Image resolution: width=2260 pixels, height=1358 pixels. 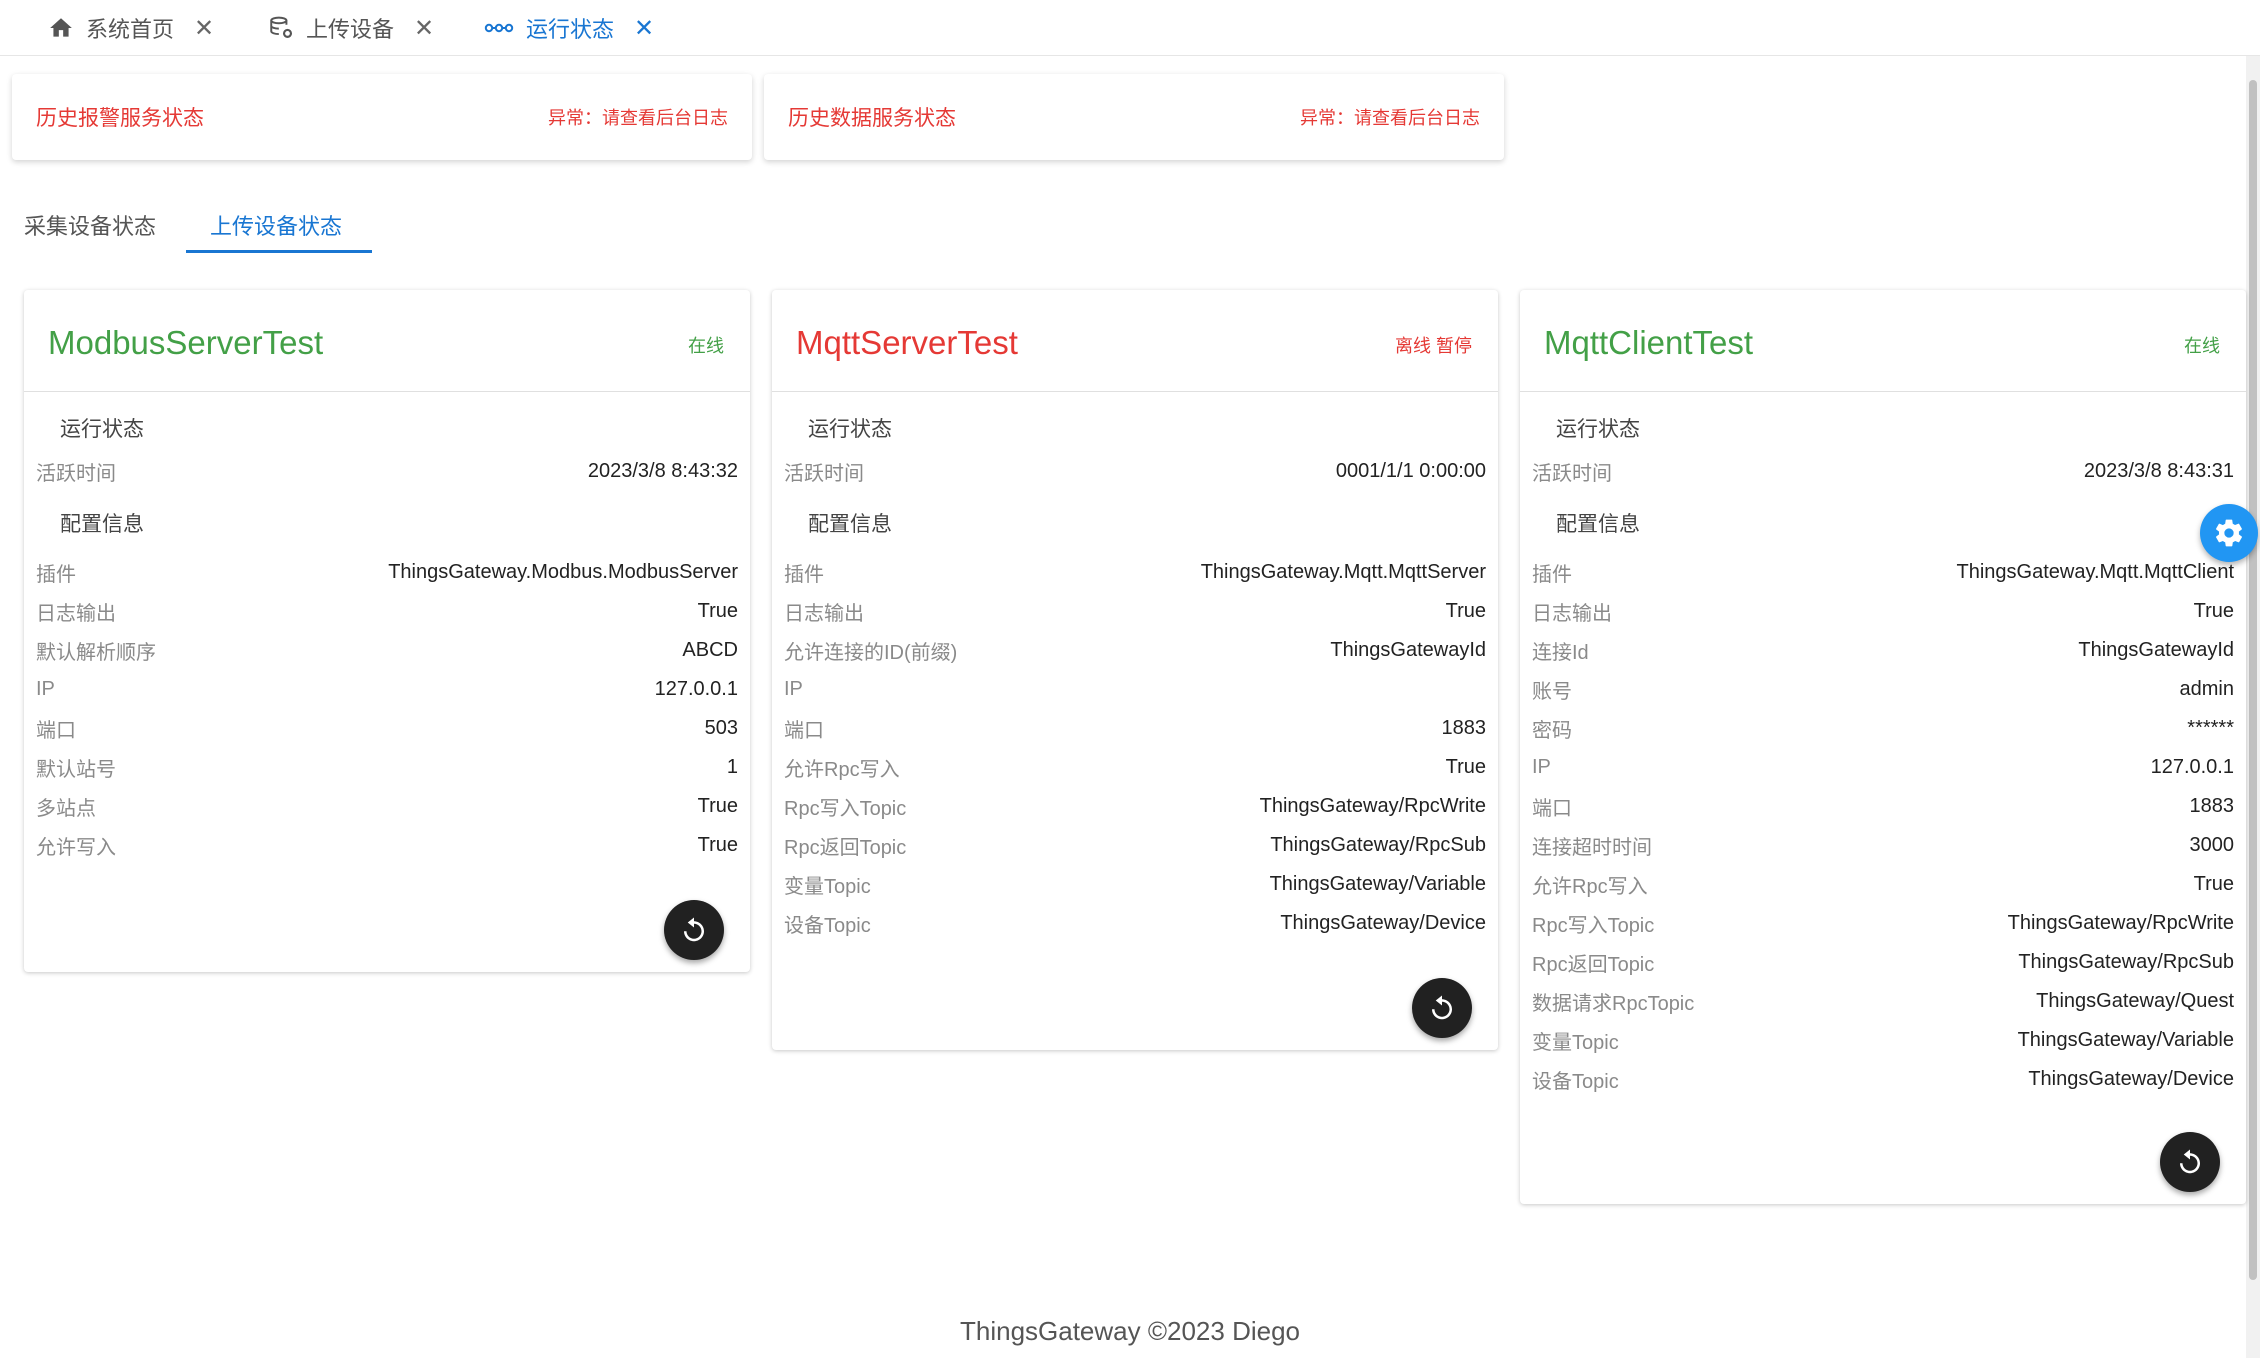 What do you see at coordinates (382, 117) in the screenshot?
I see `alarm-service-card: 历史报警服务状态 异常：请查看后台日志` at bounding box center [382, 117].